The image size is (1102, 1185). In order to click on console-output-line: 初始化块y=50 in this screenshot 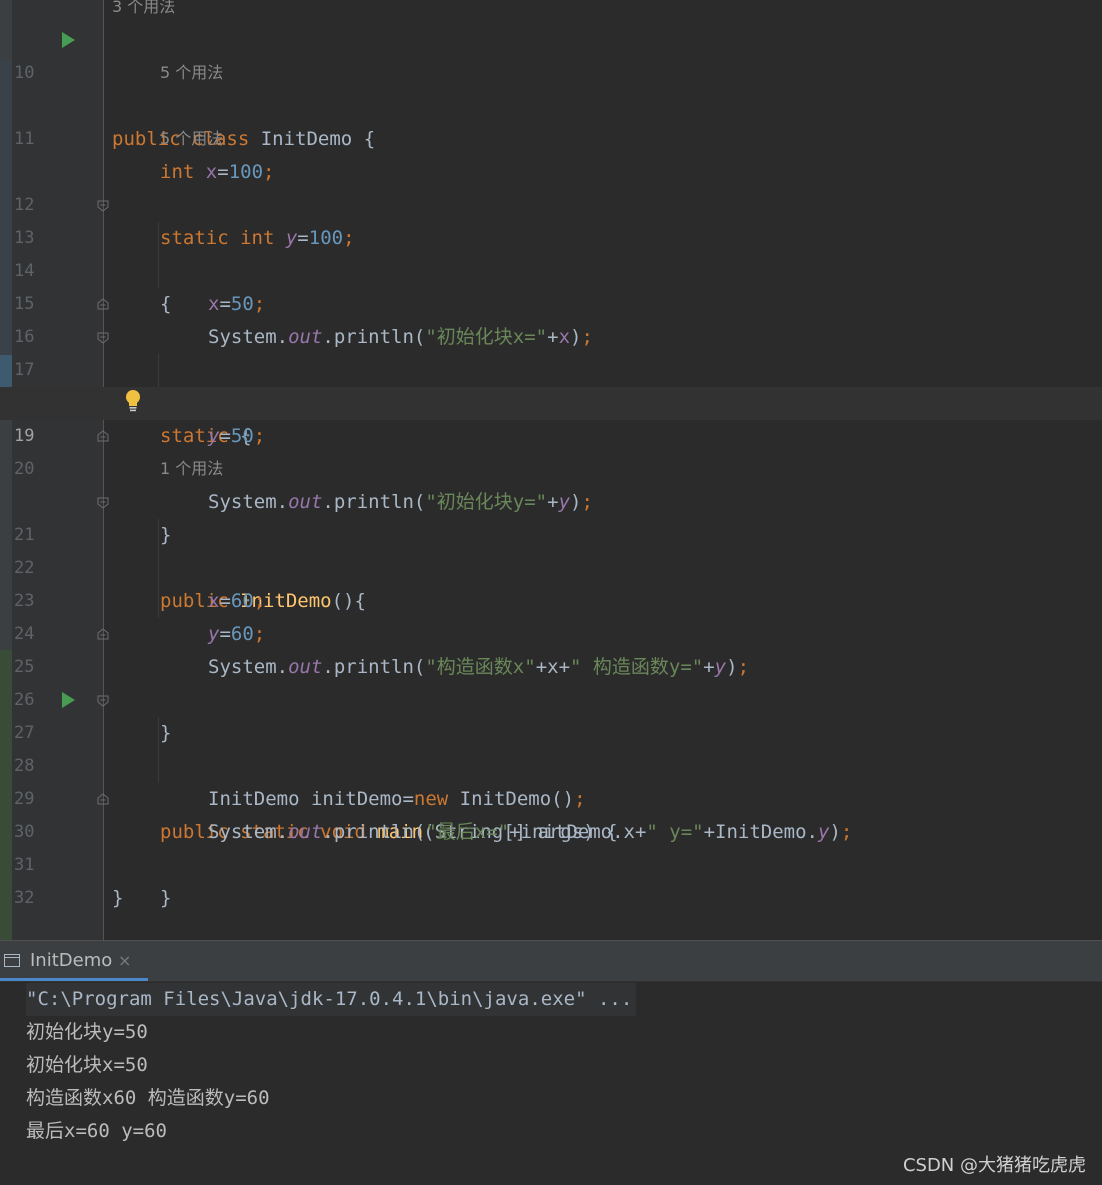, I will do `click(87, 1032)`.